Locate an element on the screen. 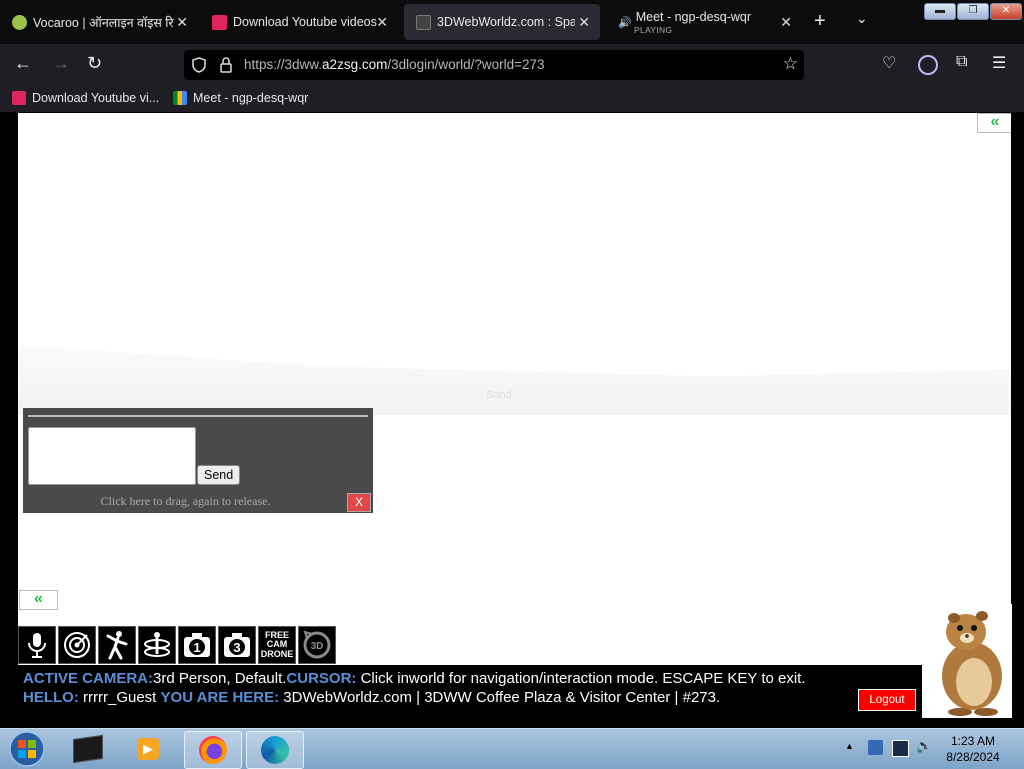  taskbar-app-terminal is located at coordinates (88, 749).